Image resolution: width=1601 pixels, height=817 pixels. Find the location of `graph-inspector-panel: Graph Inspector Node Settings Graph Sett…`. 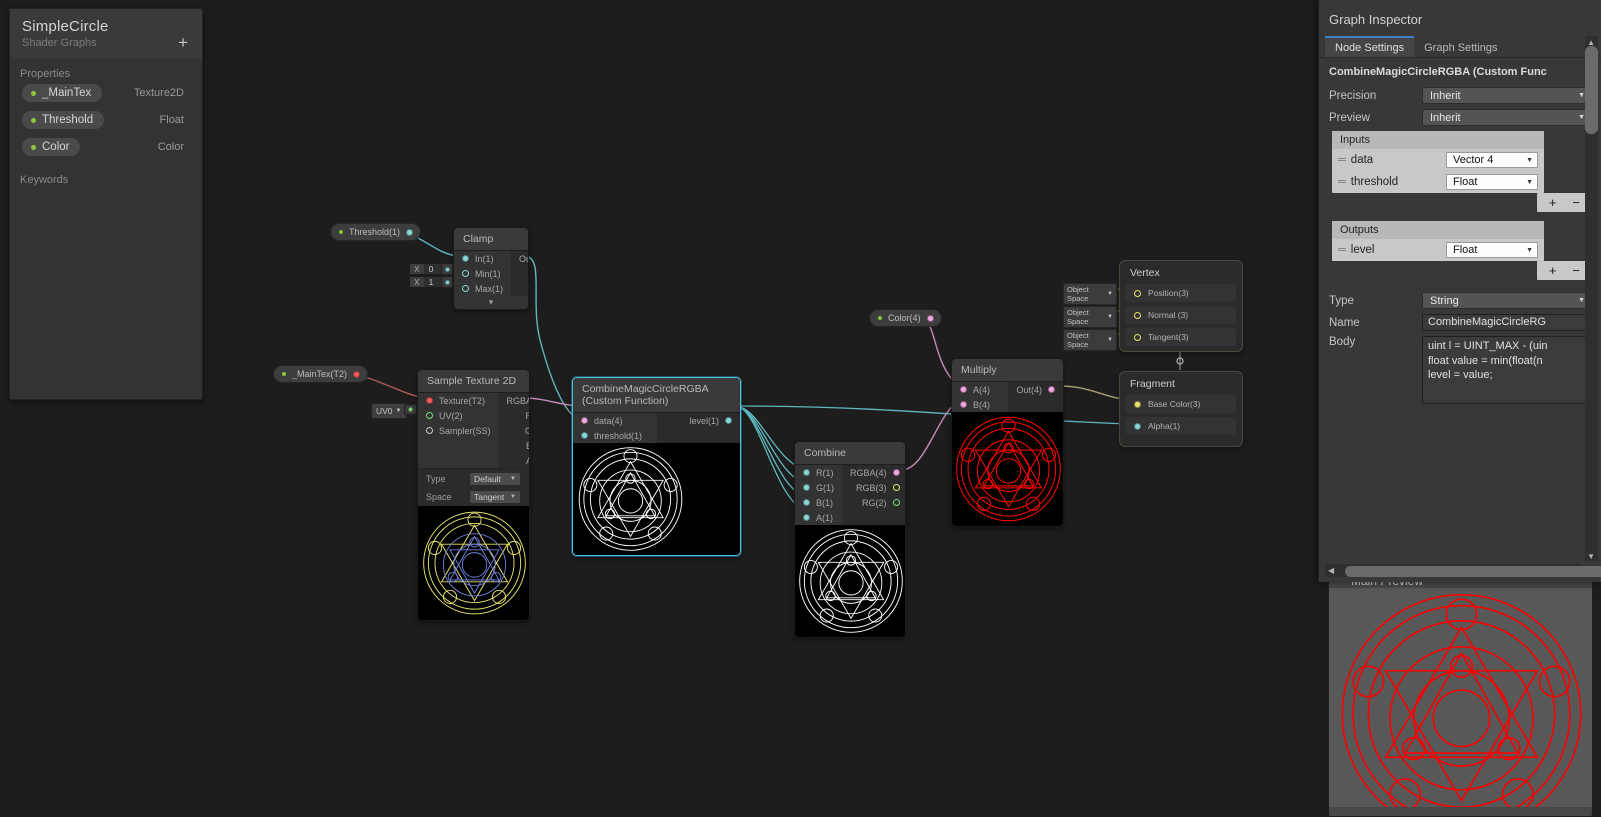

graph-inspector-panel: Graph Inspector Node Settings Graph Sett… is located at coordinates (1459, 291).